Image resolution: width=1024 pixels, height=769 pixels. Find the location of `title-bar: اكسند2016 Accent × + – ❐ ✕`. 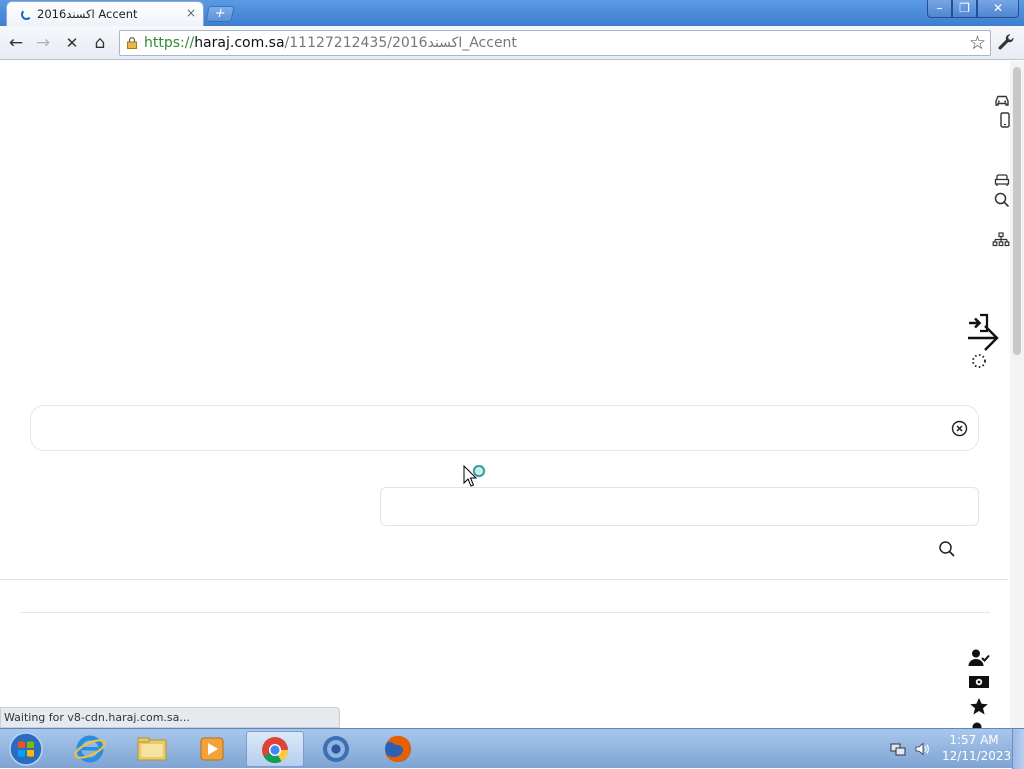

title-bar: اكسند2016 Accent × + – ❐ ✕ is located at coordinates (512, 13).